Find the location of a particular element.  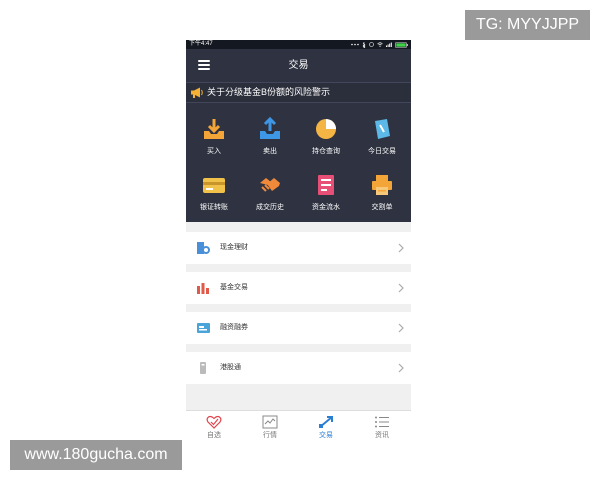

battery-icon is located at coordinates (401, 44).